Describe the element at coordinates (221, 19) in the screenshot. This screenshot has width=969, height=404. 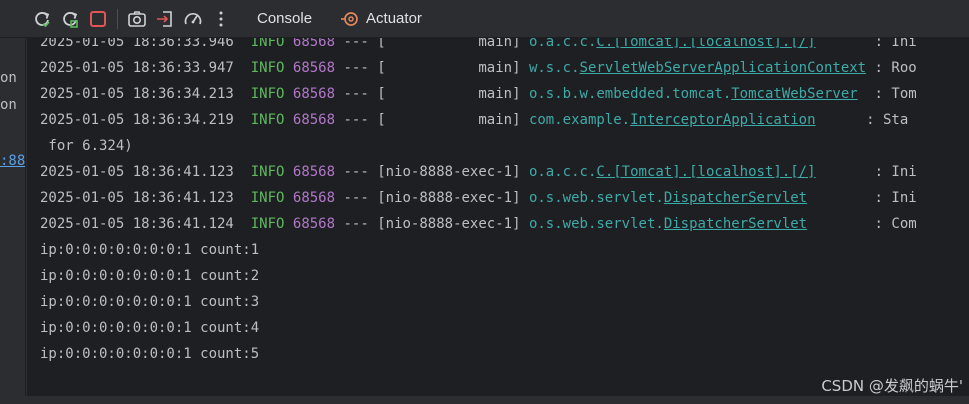
I see `more-icon` at that location.